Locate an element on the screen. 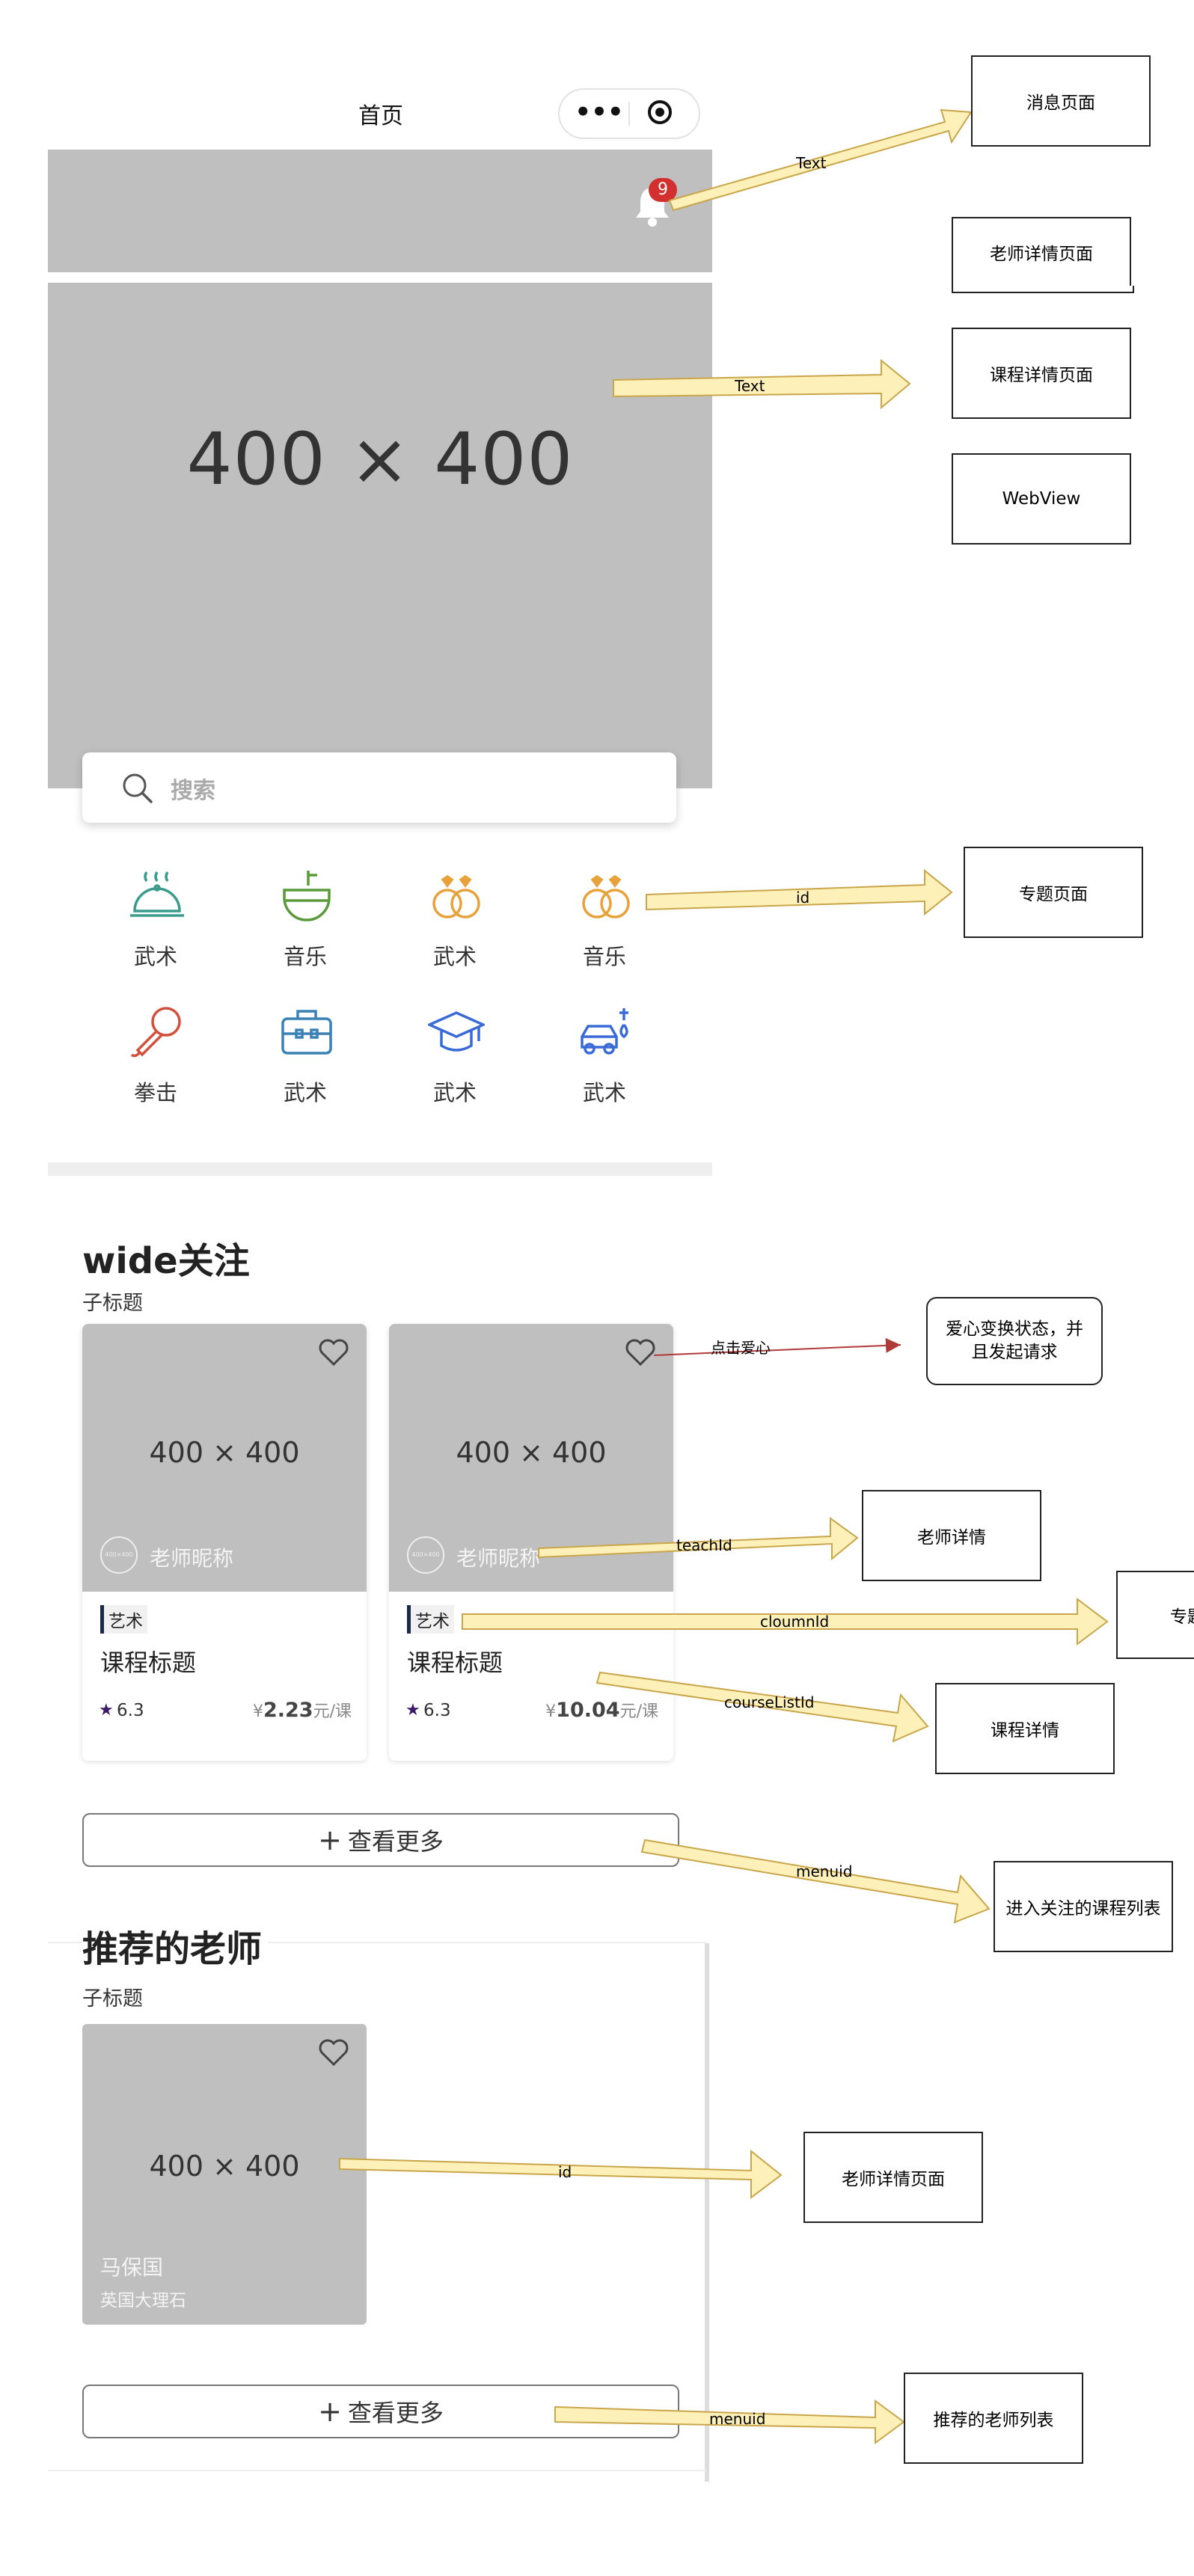 Image resolution: width=1194 pixels, height=2576 pixels. recommended-teacher-list-box: 推荐的老师列表 is located at coordinates (993, 2418).